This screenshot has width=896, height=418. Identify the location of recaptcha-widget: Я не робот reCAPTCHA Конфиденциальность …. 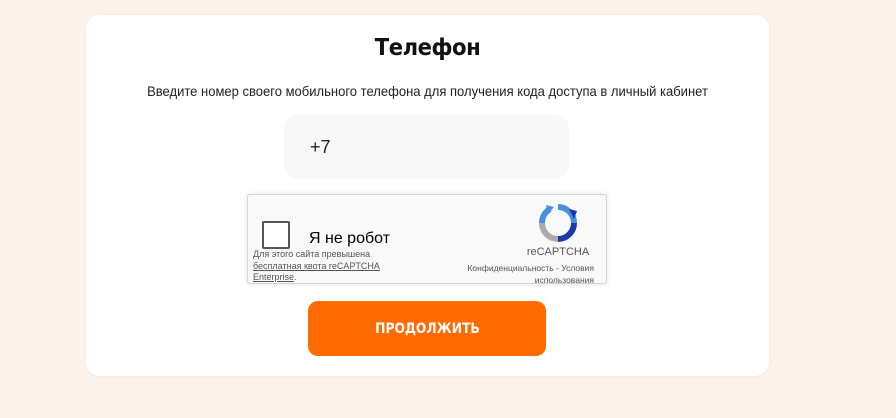
(427, 240).